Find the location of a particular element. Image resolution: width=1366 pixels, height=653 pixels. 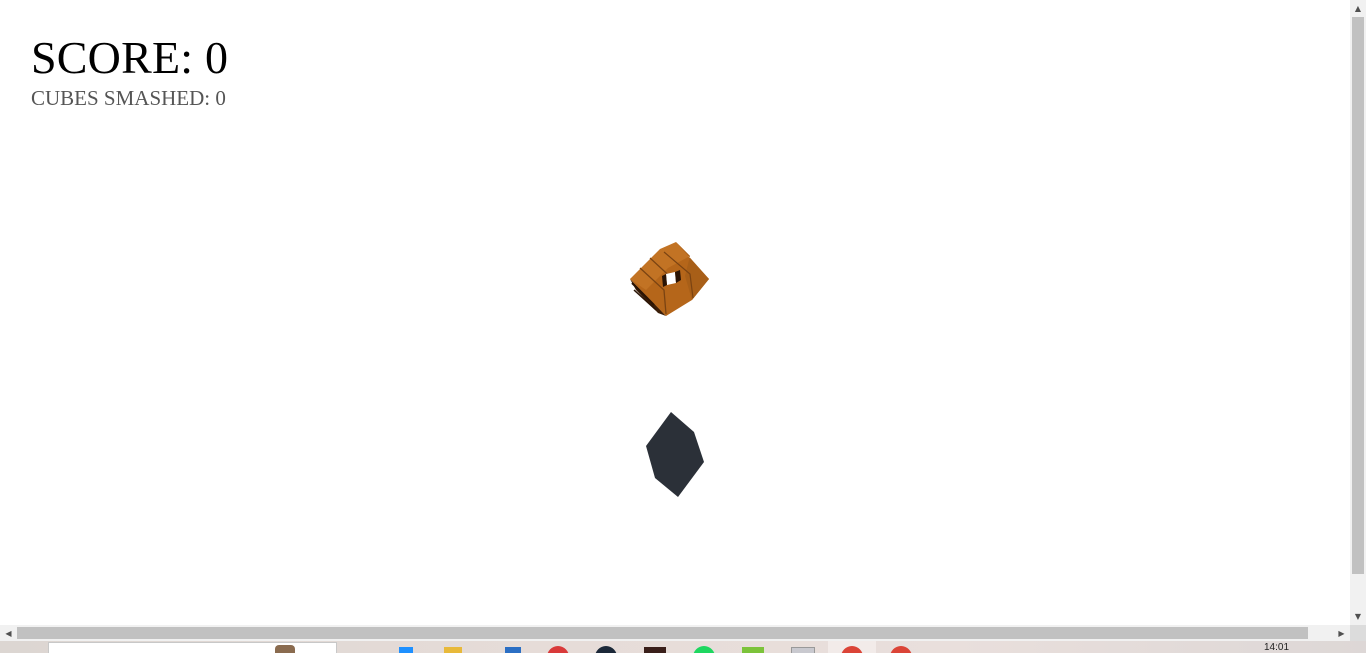

taskbar-clock: 14:01 is located at coordinates (1276, 648).